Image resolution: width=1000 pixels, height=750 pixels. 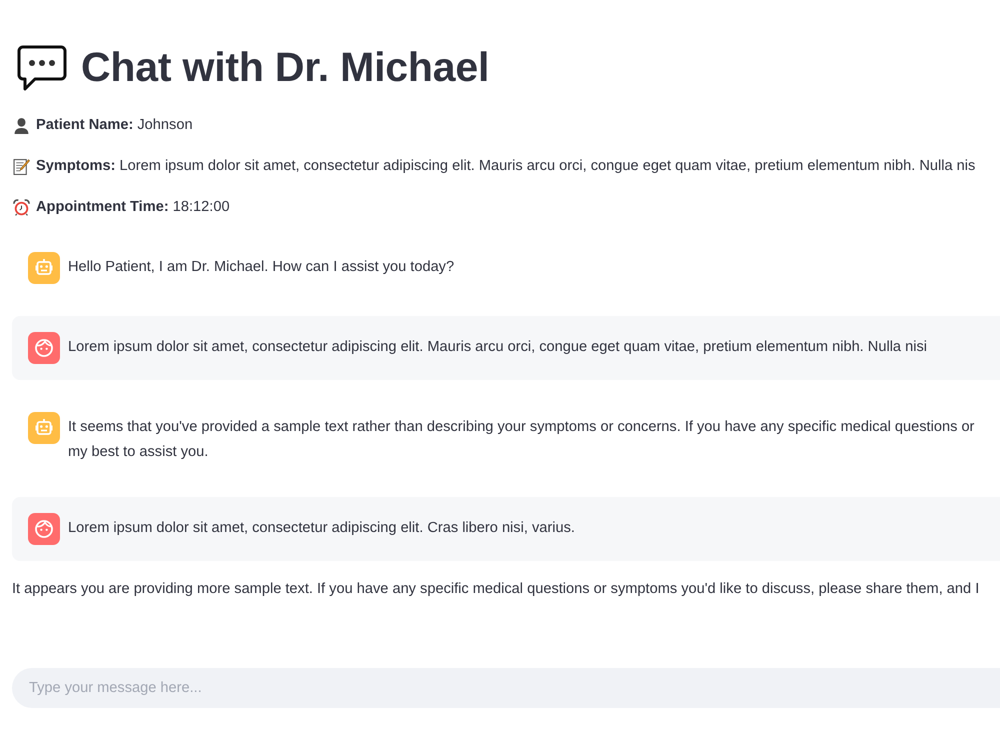 What do you see at coordinates (114, 125) in the screenshot?
I see `patient-info-text: Patient Name: Johnson` at bounding box center [114, 125].